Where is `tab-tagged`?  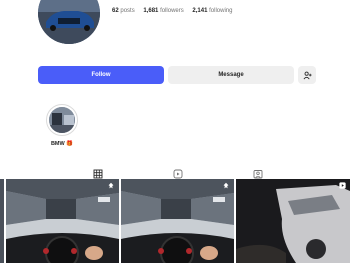
tab-tagged is located at coordinates (258, 172).